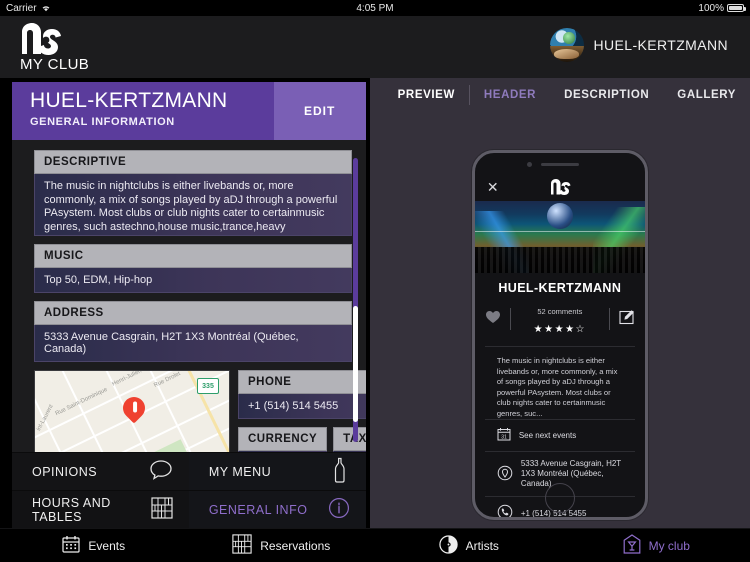 The height and width of the screenshot is (562, 750). What do you see at coordinates (193, 162) in the screenshot?
I see `descriptive-label: DESCRIPTIVE` at bounding box center [193, 162].